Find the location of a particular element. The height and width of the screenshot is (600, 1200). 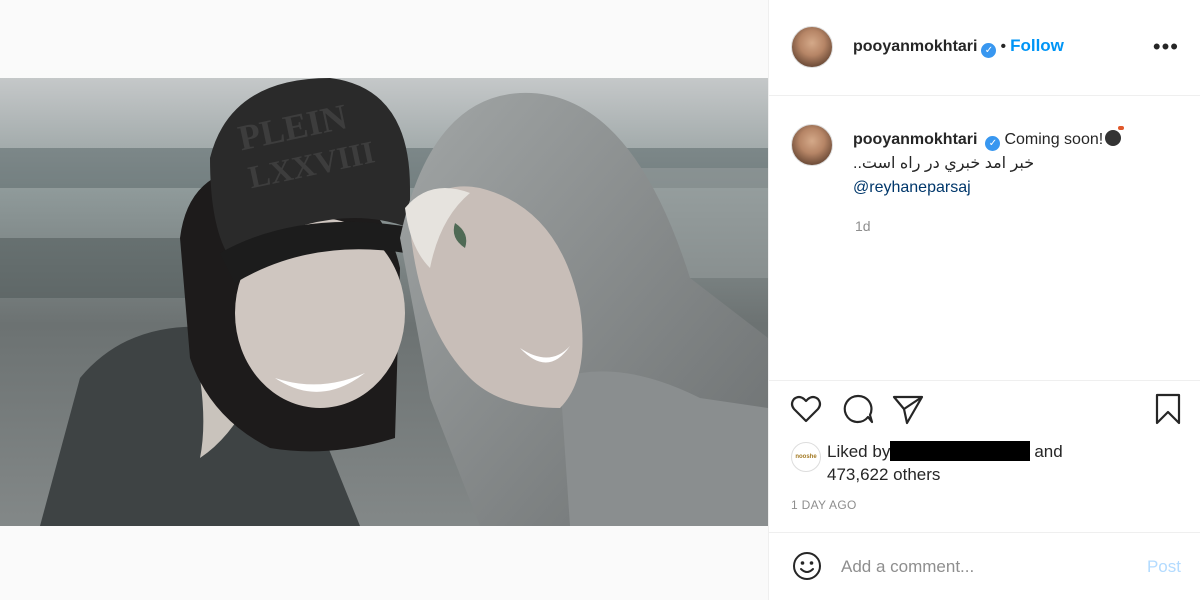

caption-persian-line: خبر امد خبري در راه است.. is located at coordinates (944, 163).